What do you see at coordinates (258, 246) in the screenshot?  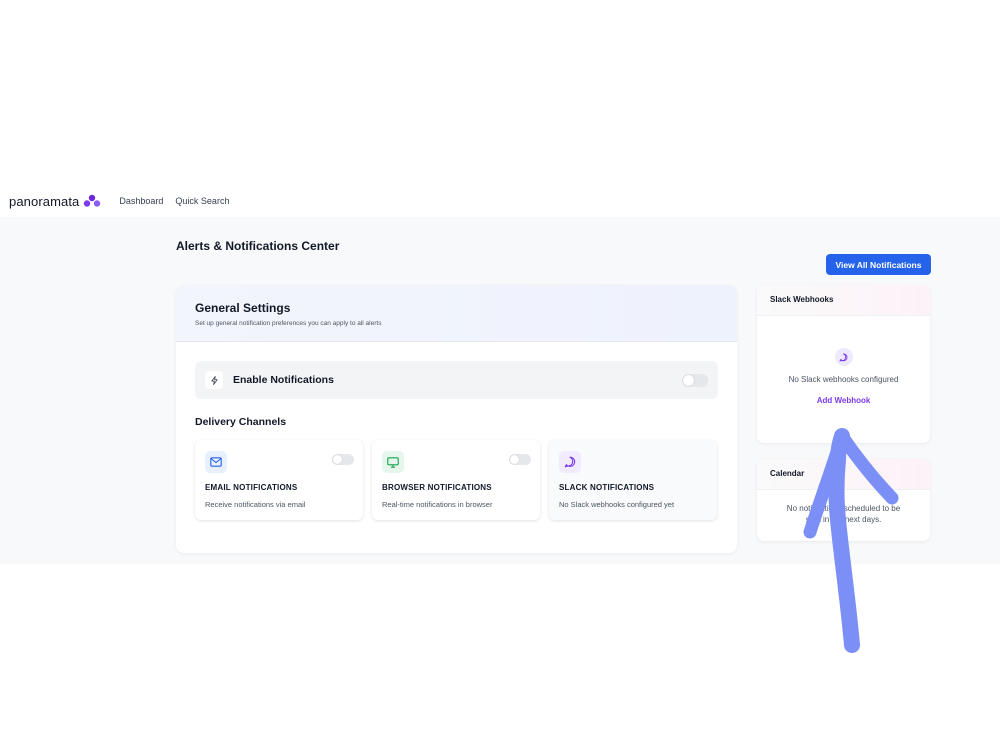 I see `page-title: Alerts & Notifications Center` at bounding box center [258, 246].